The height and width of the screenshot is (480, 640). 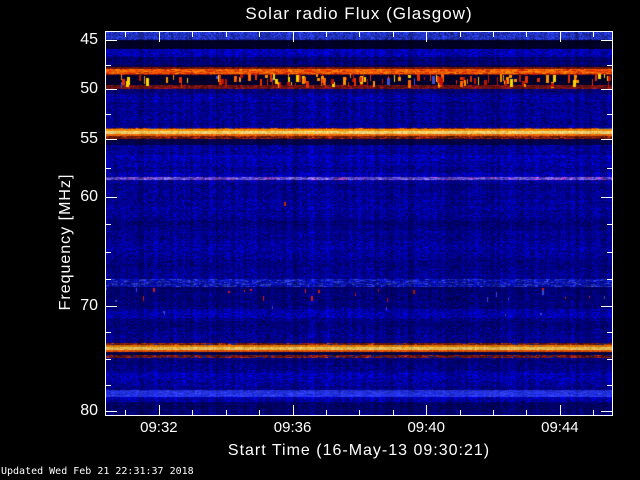 What do you see at coordinates (89, 88) in the screenshot?
I see `y-tick-label-50: 50` at bounding box center [89, 88].